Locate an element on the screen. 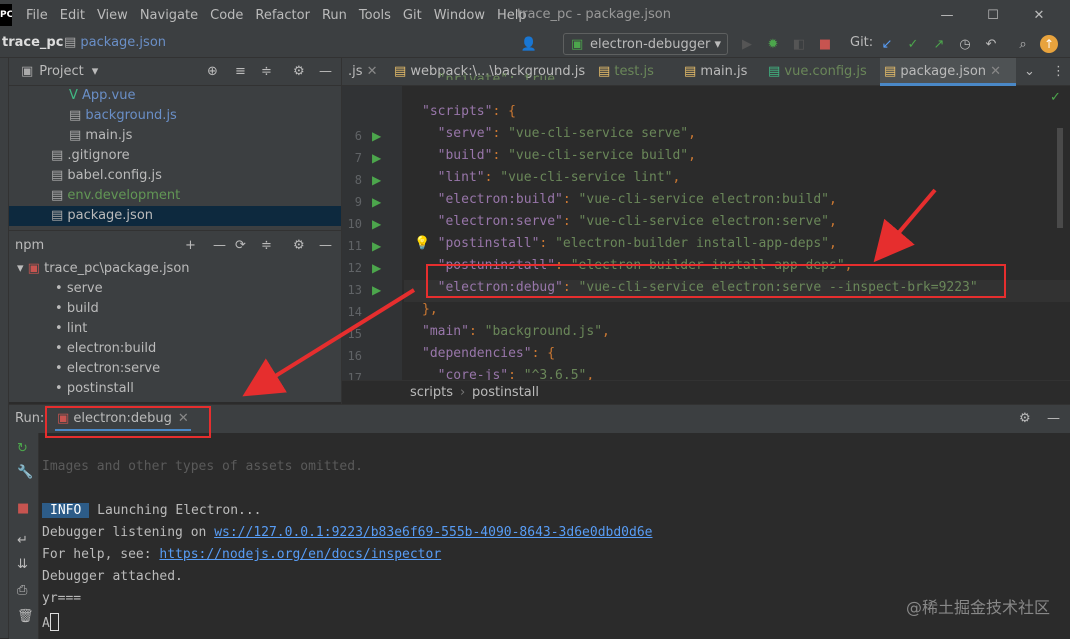 The height and width of the screenshot is (639, 1070). arrow-to-run-tab is located at coordinates (329, 342).